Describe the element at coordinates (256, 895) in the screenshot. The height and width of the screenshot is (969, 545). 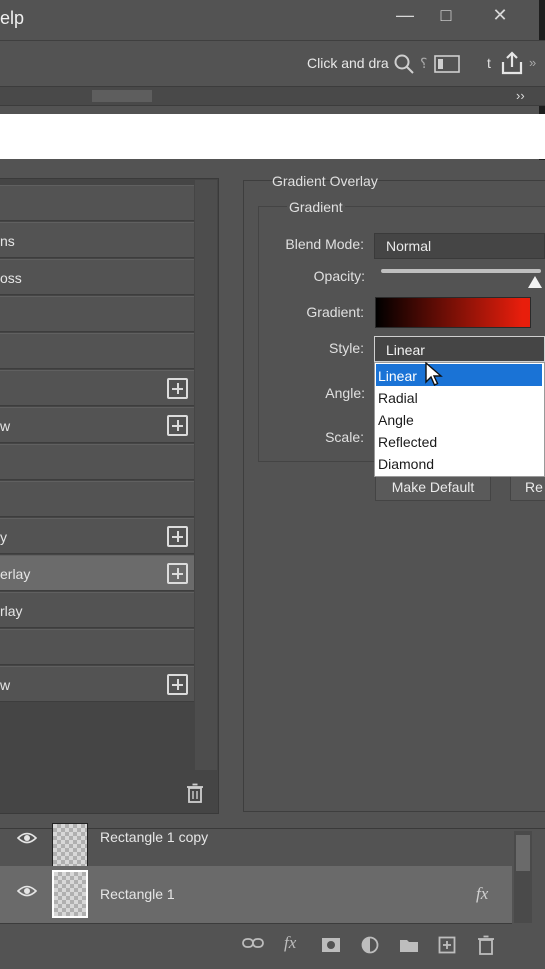
I see `layer-row-rectangle-1: Rectangle 1 fx` at that location.